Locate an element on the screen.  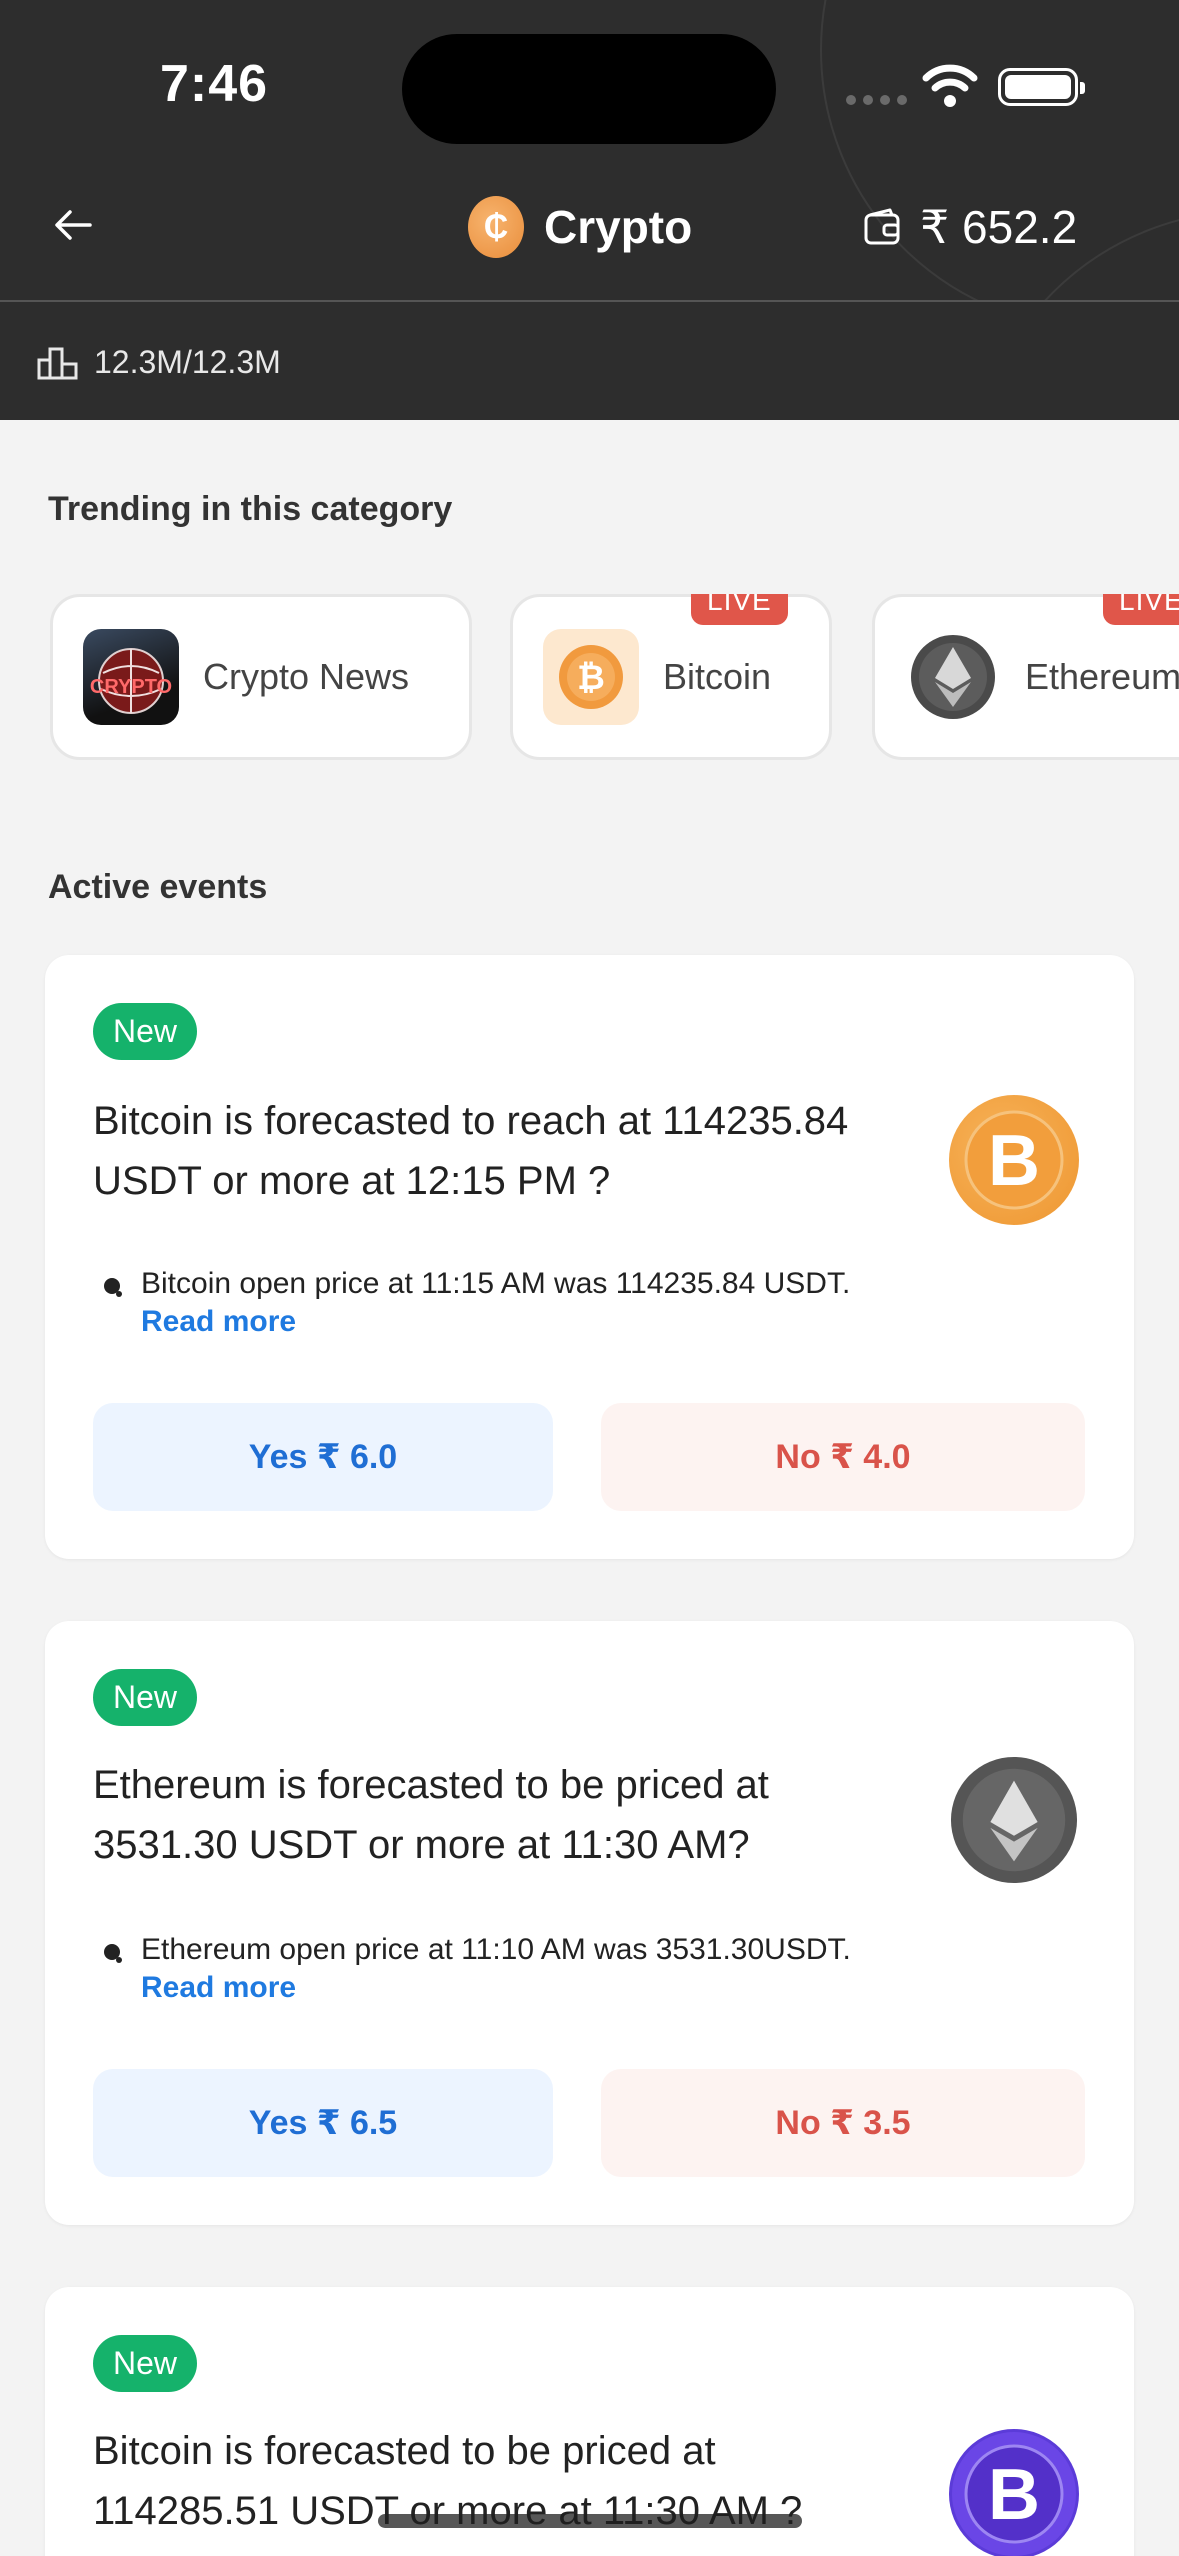
cellular-signal-icon is located at coordinates (876, 100).